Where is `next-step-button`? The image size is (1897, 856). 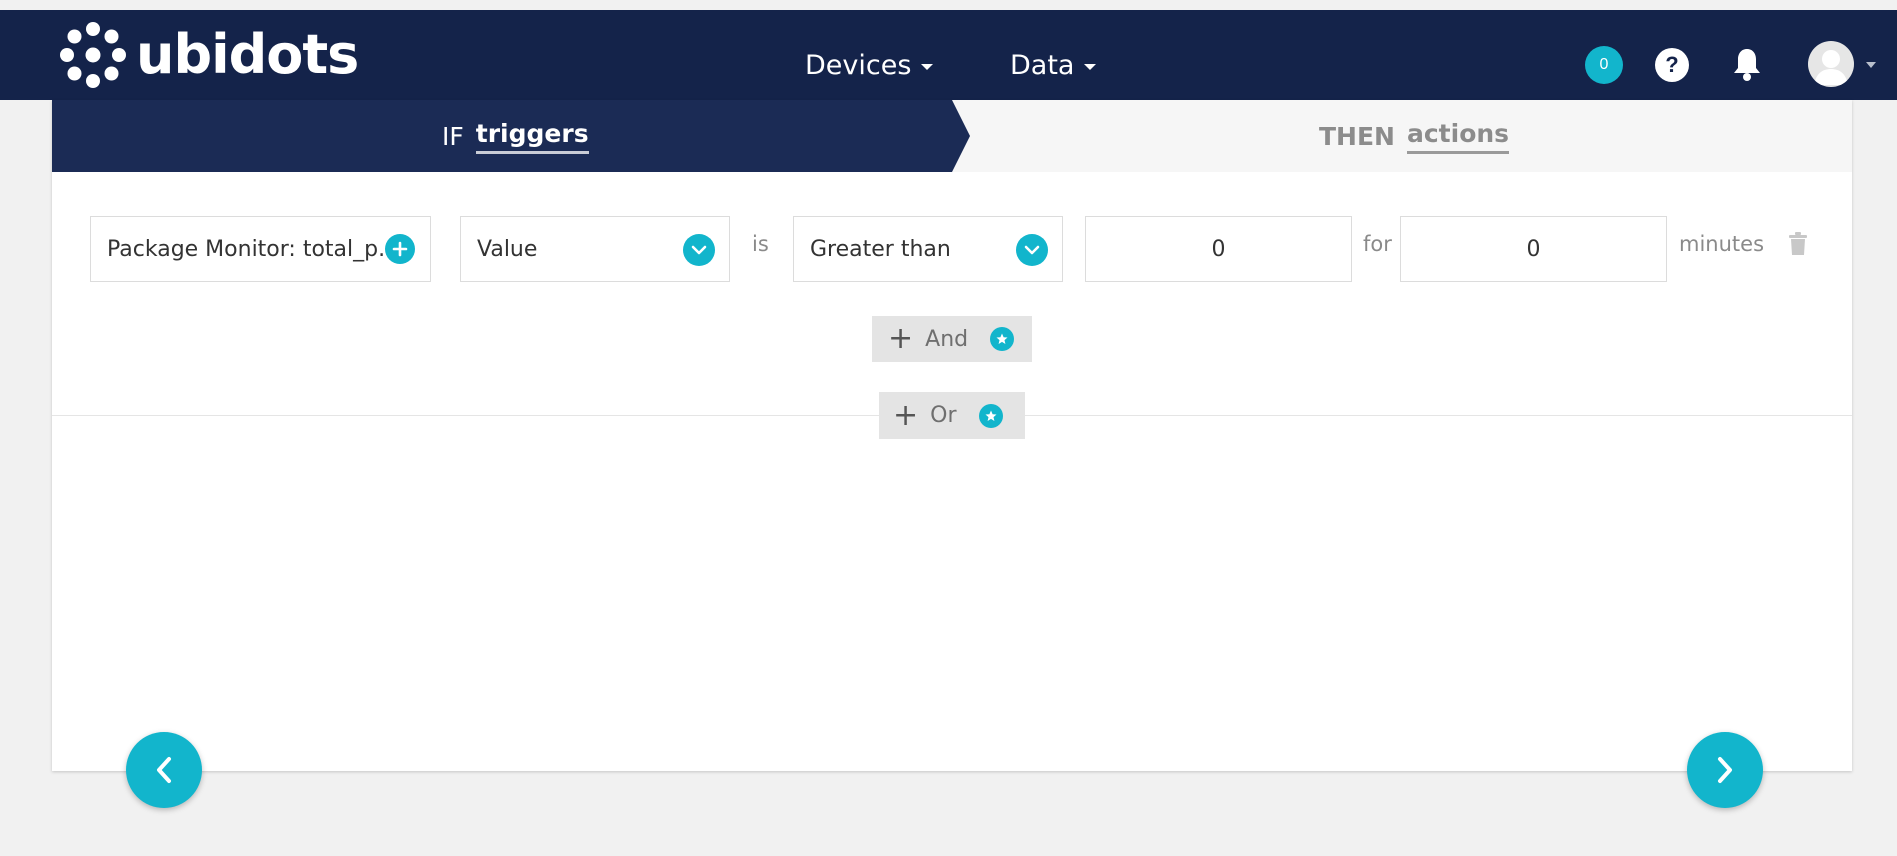
next-step-button is located at coordinates (1725, 770).